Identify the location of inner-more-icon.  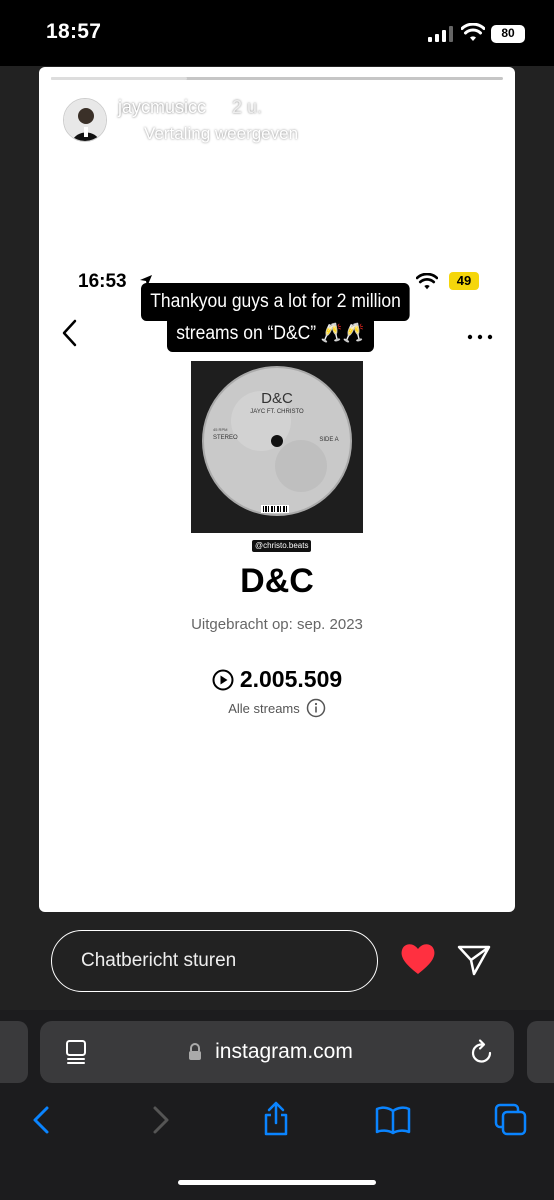
(480, 337).